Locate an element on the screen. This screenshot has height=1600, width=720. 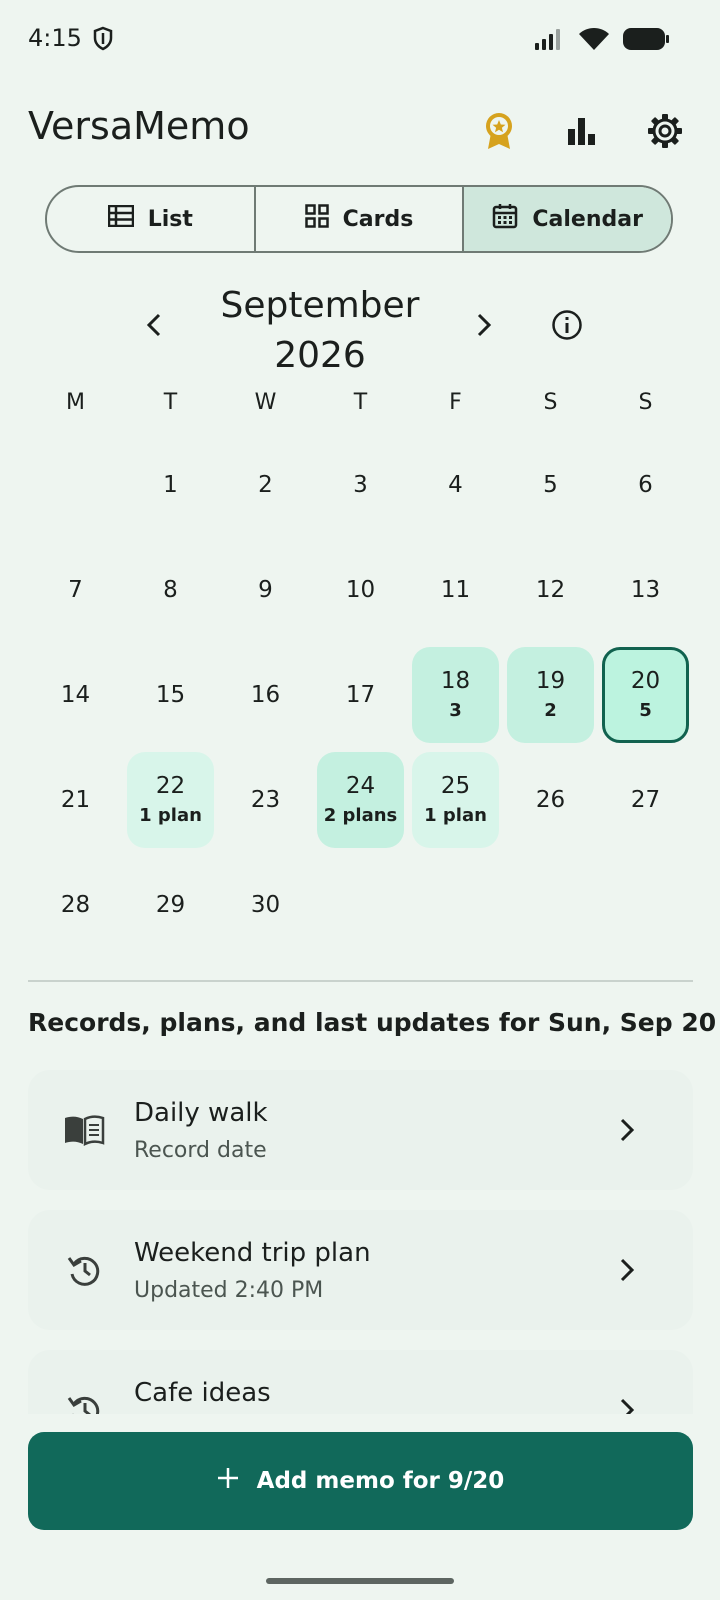
day-number: 14 is located at coordinates (75, 694).